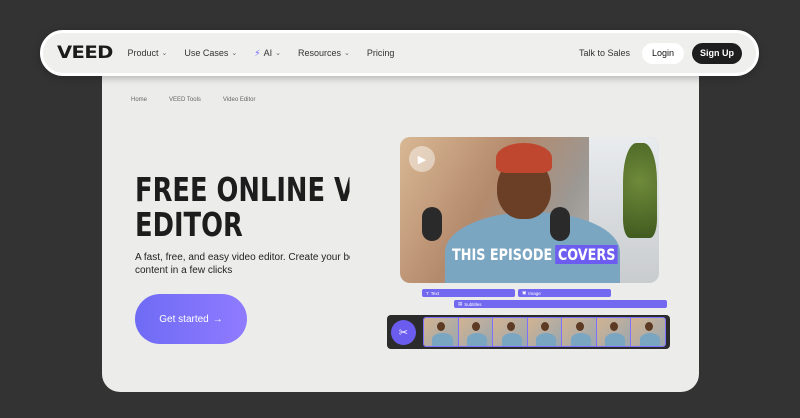  What do you see at coordinates (717, 53) in the screenshot?
I see `signup-button: Sign Up` at bounding box center [717, 53].